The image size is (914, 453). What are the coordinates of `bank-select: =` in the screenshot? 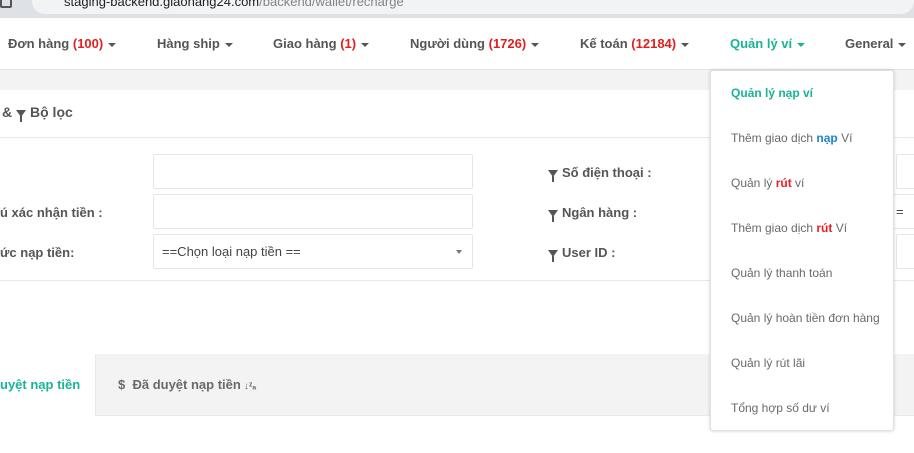 It's located at (903, 211).